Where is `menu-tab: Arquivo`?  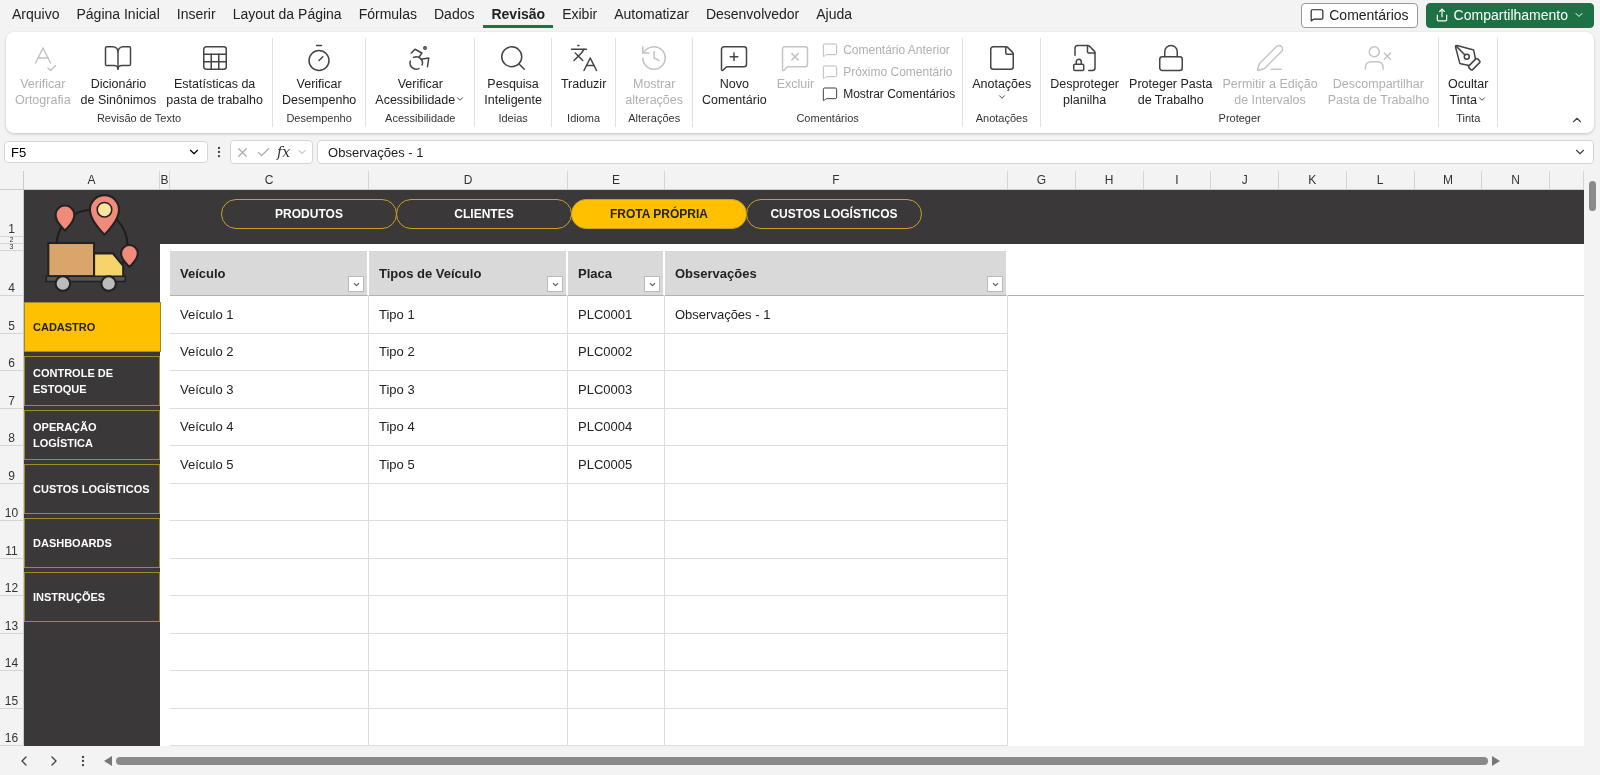
menu-tab: Arquivo is located at coordinates (36, 15).